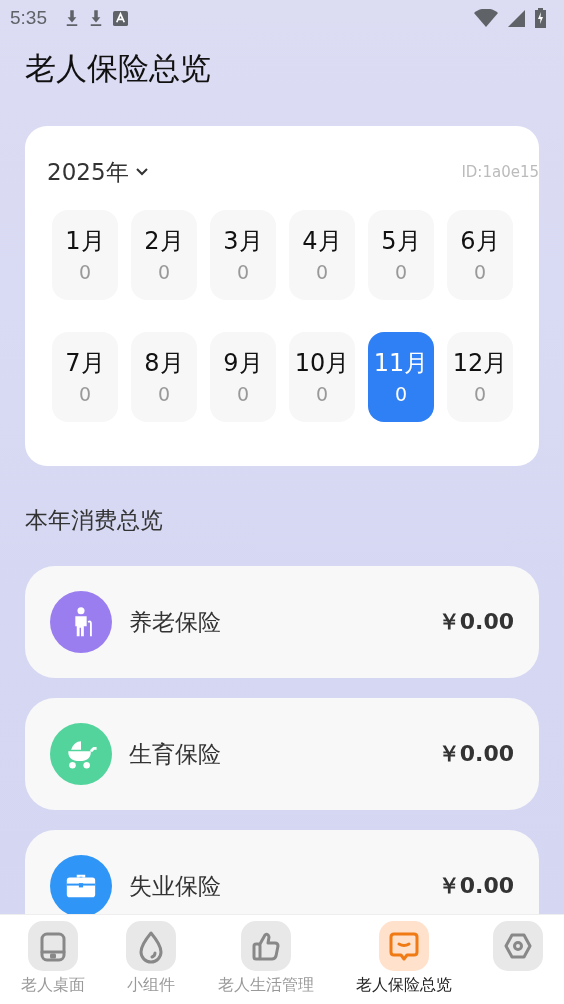  I want to click on month-button: 9月 0, so click(243, 377).